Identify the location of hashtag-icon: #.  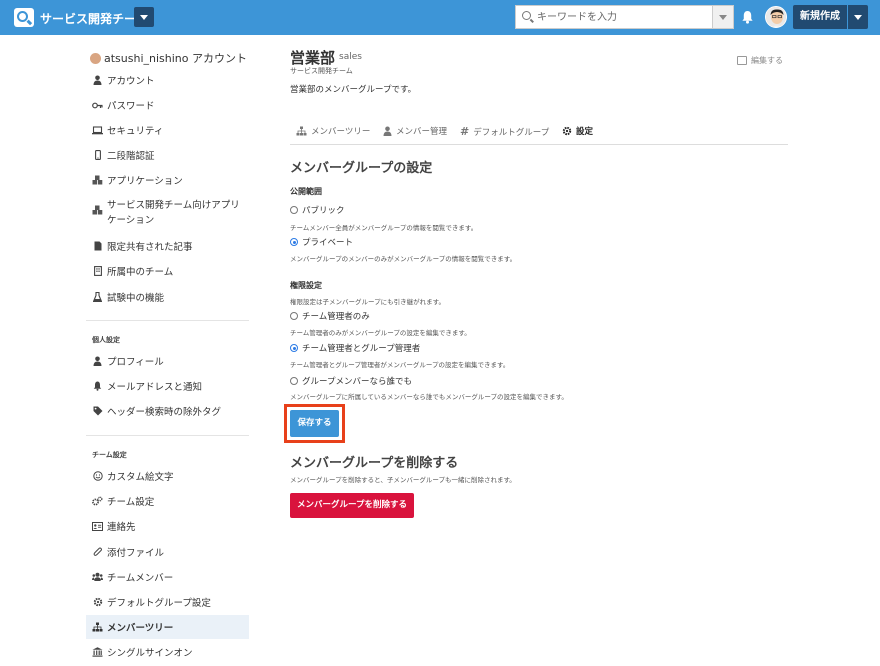
(465, 131).